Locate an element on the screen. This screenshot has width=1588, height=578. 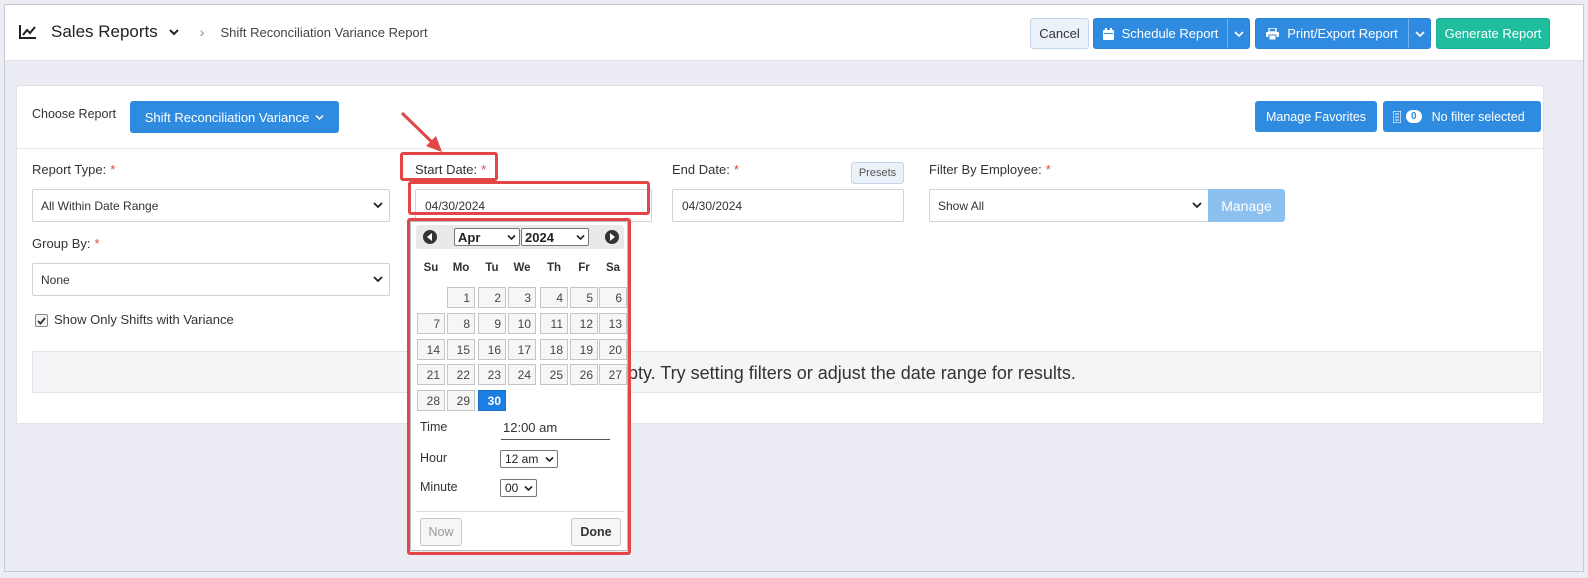
report-type-select: All Within Date Range is located at coordinates (211, 205).